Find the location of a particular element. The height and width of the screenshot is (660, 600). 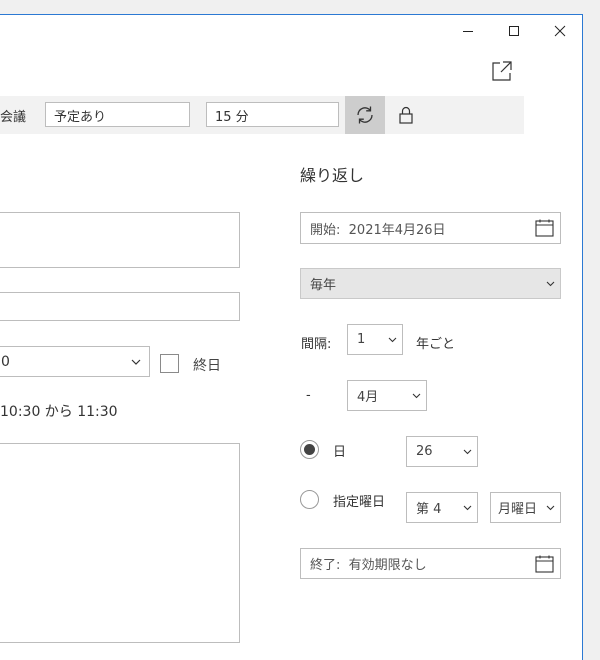

close-button is located at coordinates (560, 31).